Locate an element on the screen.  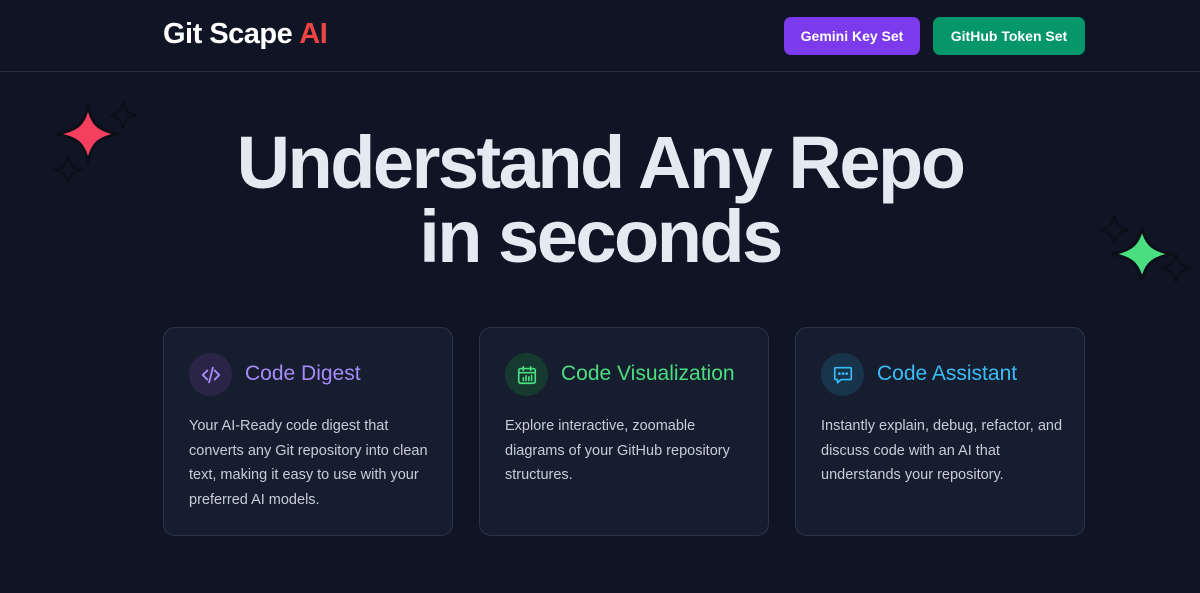
feature-title: Code Visualization is located at coordinates (648, 373).